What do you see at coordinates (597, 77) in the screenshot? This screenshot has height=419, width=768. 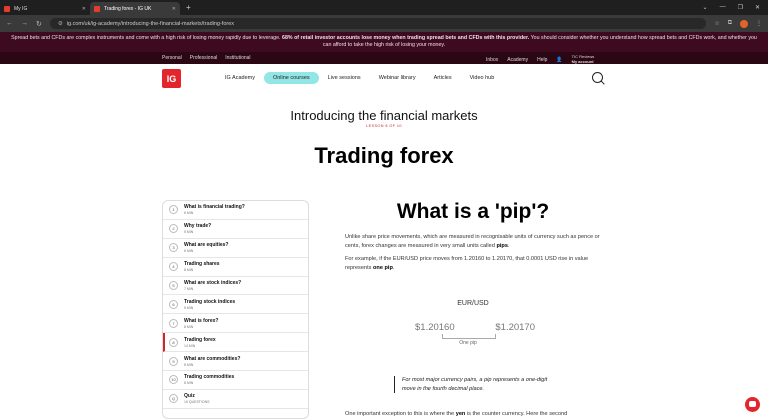 I see `search-icon` at bounding box center [597, 77].